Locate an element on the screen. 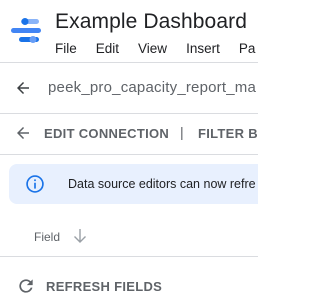 This screenshot has height=304, width=320. info-icon is located at coordinates (35, 184).